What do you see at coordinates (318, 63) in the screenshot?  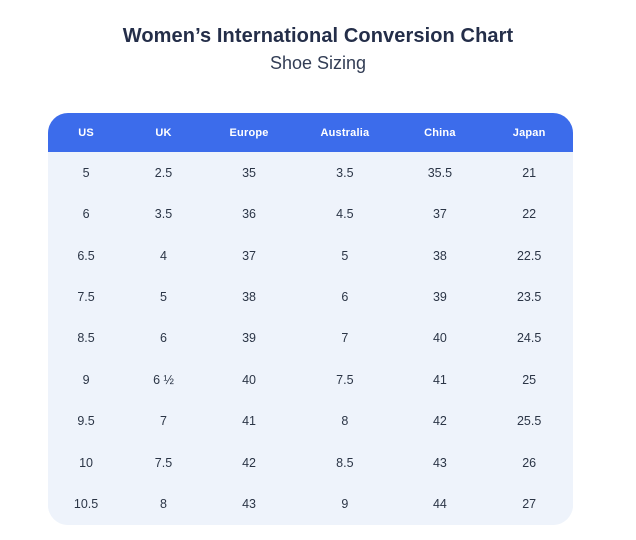 I see `page-subtitle: Shoe Sizing` at bounding box center [318, 63].